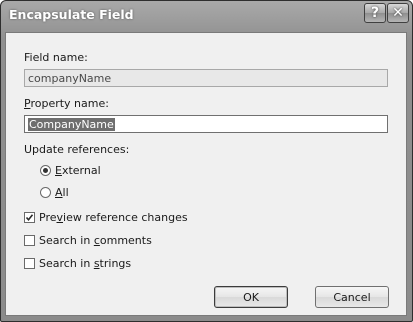 This screenshot has height=322, width=413. I want to click on field-name-input: companyName, so click(206, 78).